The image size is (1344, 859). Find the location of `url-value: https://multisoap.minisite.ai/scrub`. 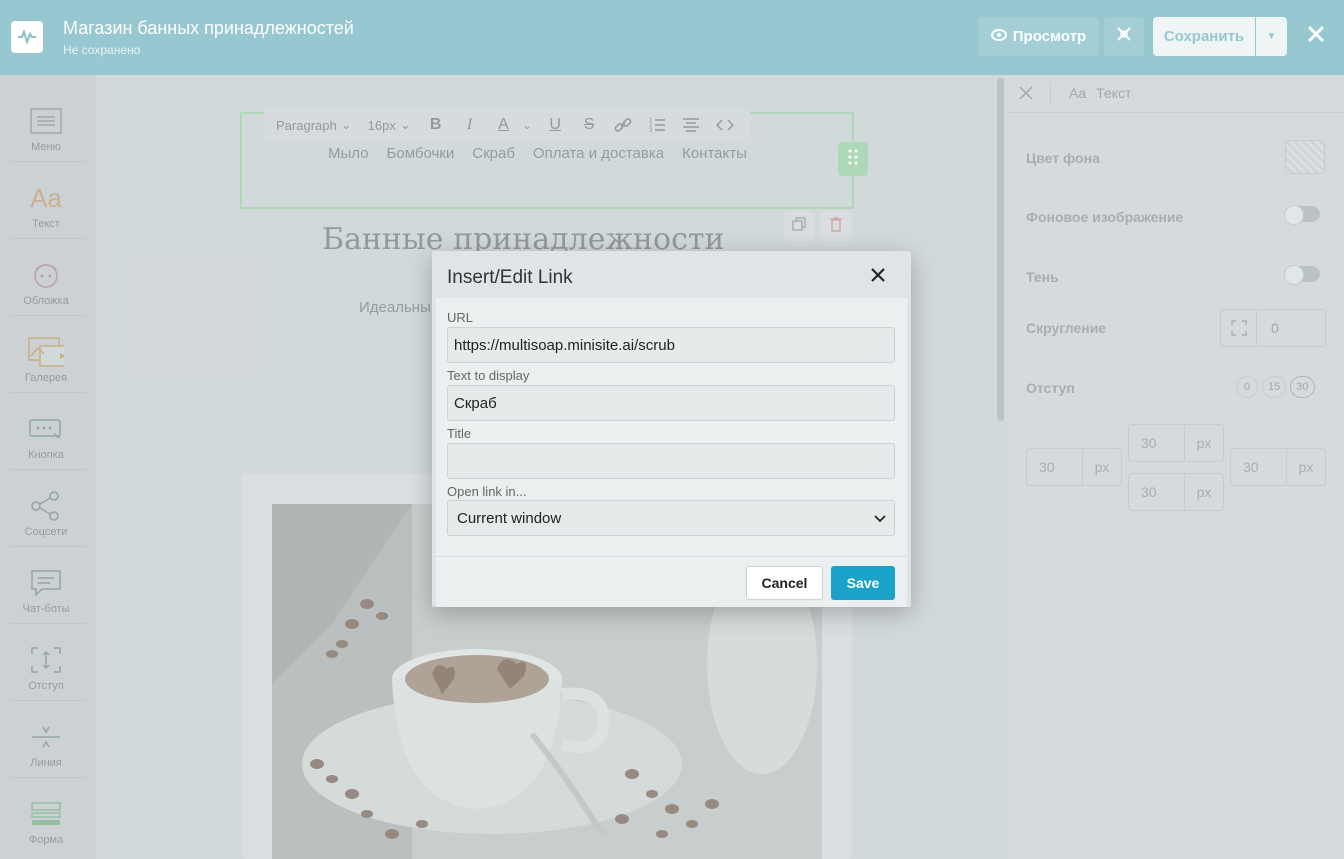

url-value: https://multisoap.minisite.ai/scrub is located at coordinates (564, 345).